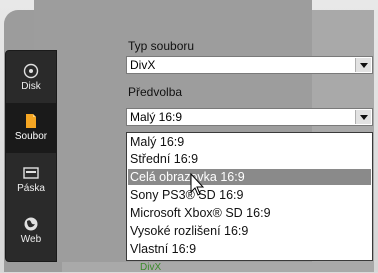  What do you see at coordinates (31, 188) in the screenshot?
I see `sidebar-item-label: Páska` at bounding box center [31, 188].